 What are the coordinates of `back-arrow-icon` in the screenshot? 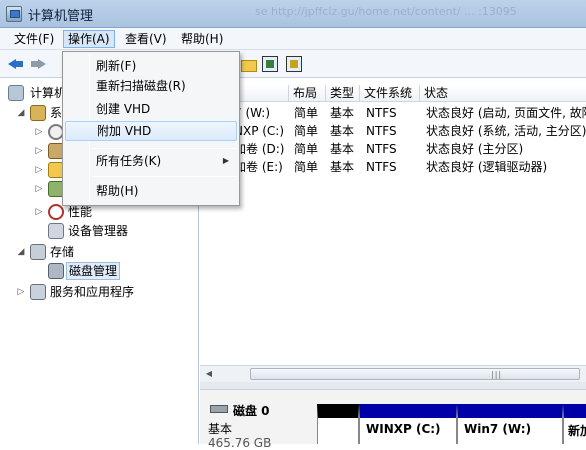 It's located at (16, 64).